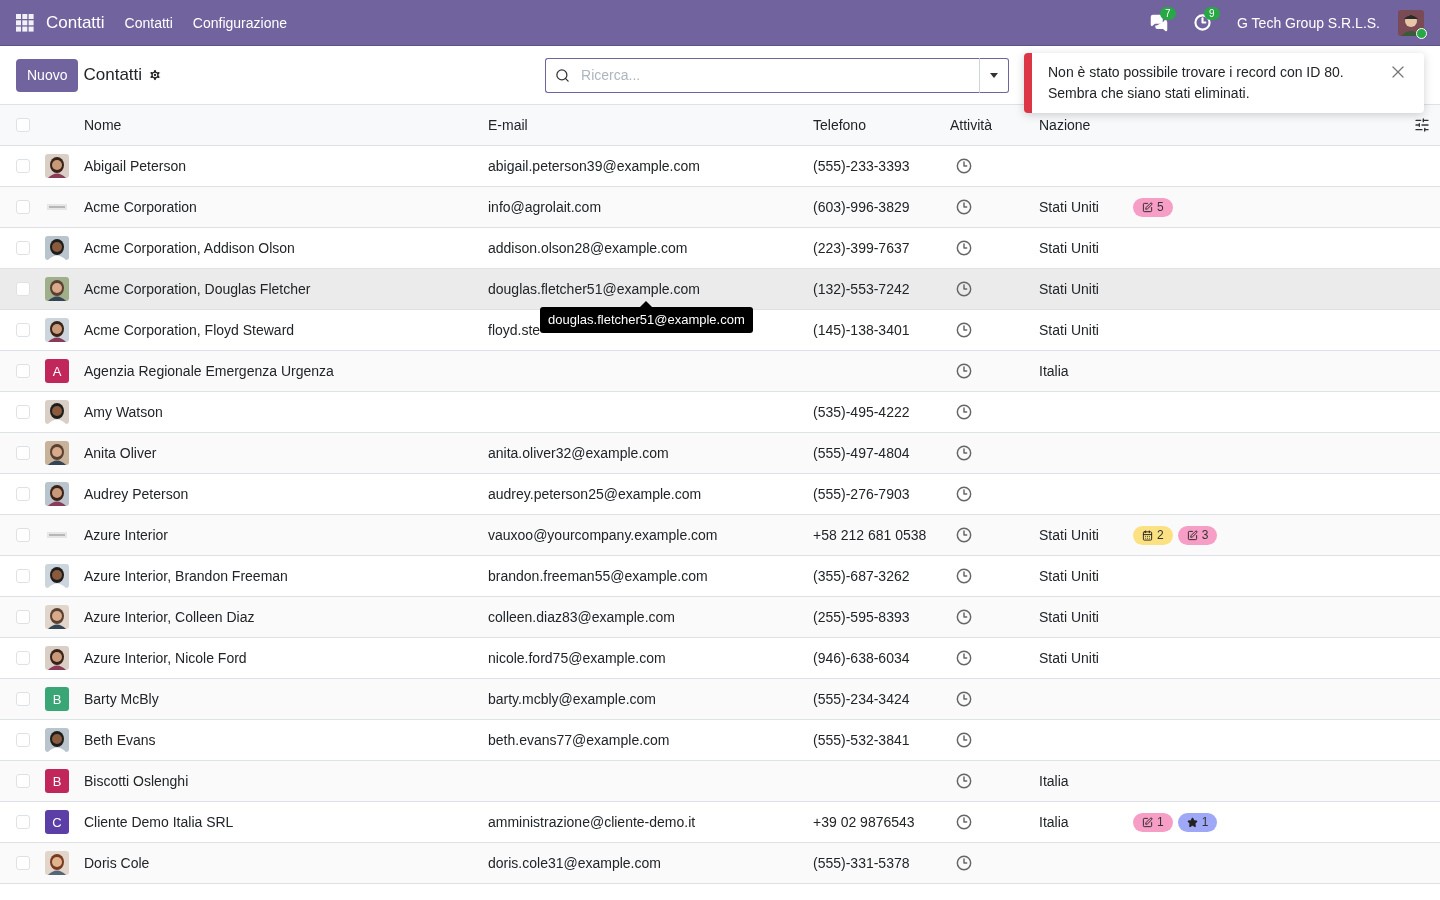 The width and height of the screenshot is (1440, 900). What do you see at coordinates (186, 576) in the screenshot?
I see `contact-name: Azure Interior, Brandon Freeman` at bounding box center [186, 576].